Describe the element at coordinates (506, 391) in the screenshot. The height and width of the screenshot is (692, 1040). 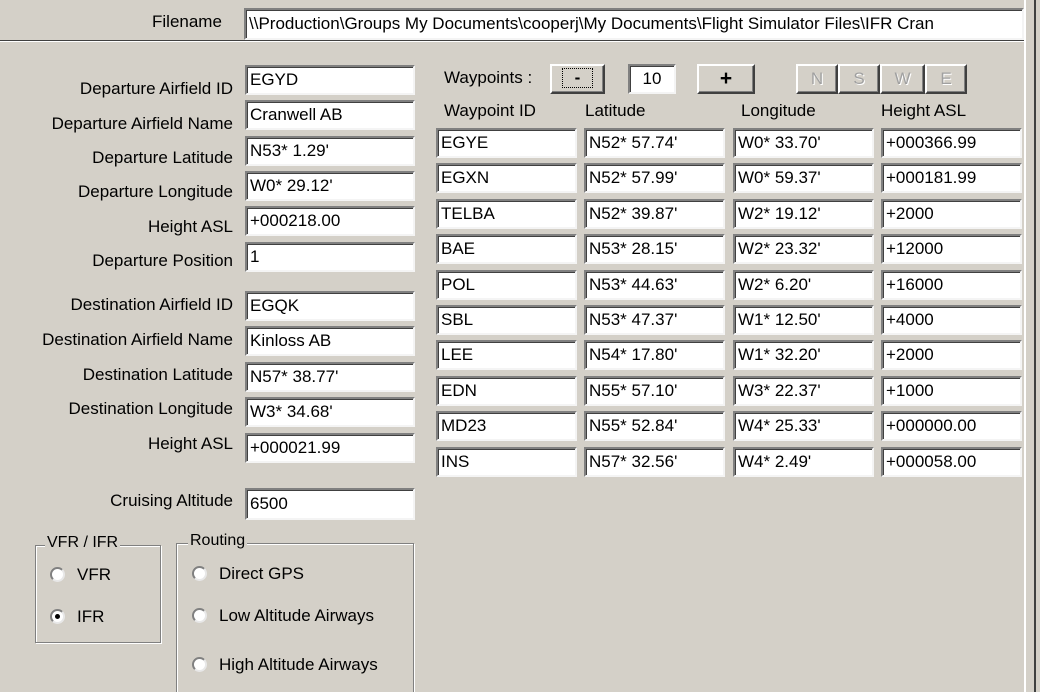
I see `waypoint-id-field: EDN` at that location.